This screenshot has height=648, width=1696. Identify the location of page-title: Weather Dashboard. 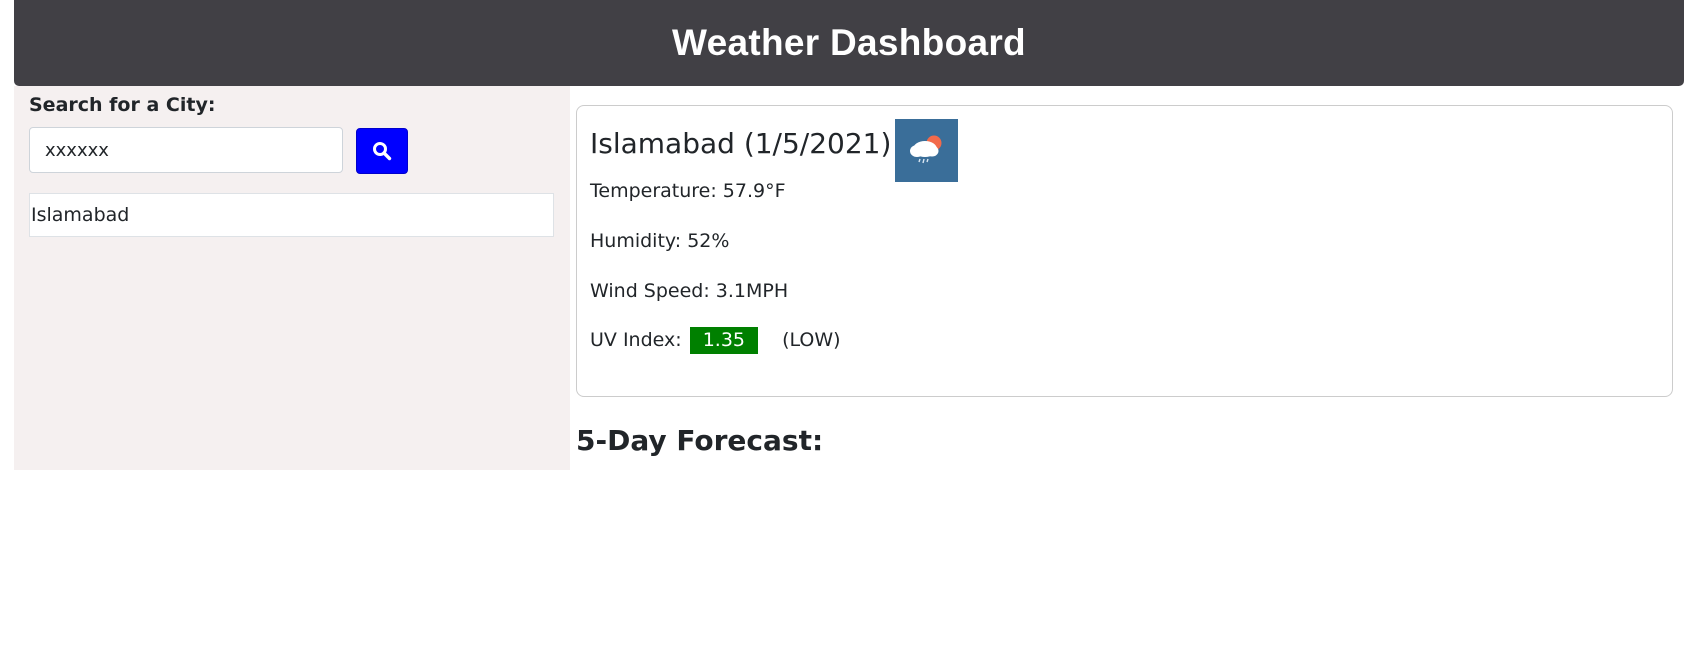
(849, 42).